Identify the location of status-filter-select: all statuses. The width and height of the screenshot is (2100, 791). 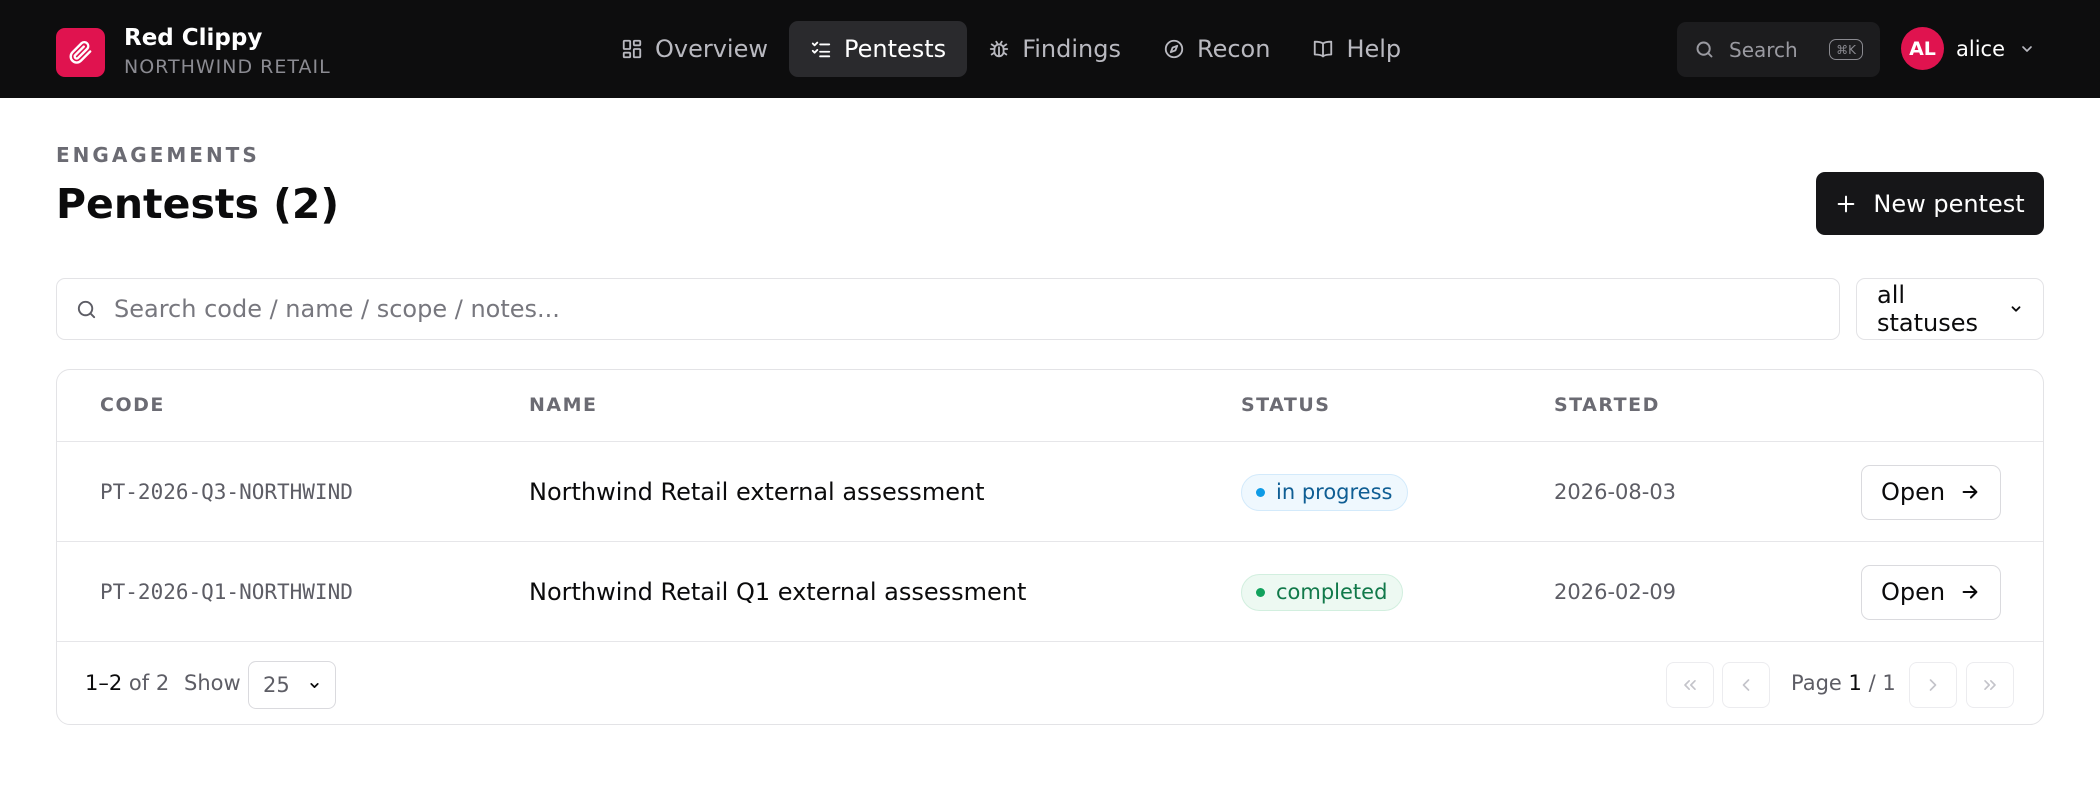
(1950, 309).